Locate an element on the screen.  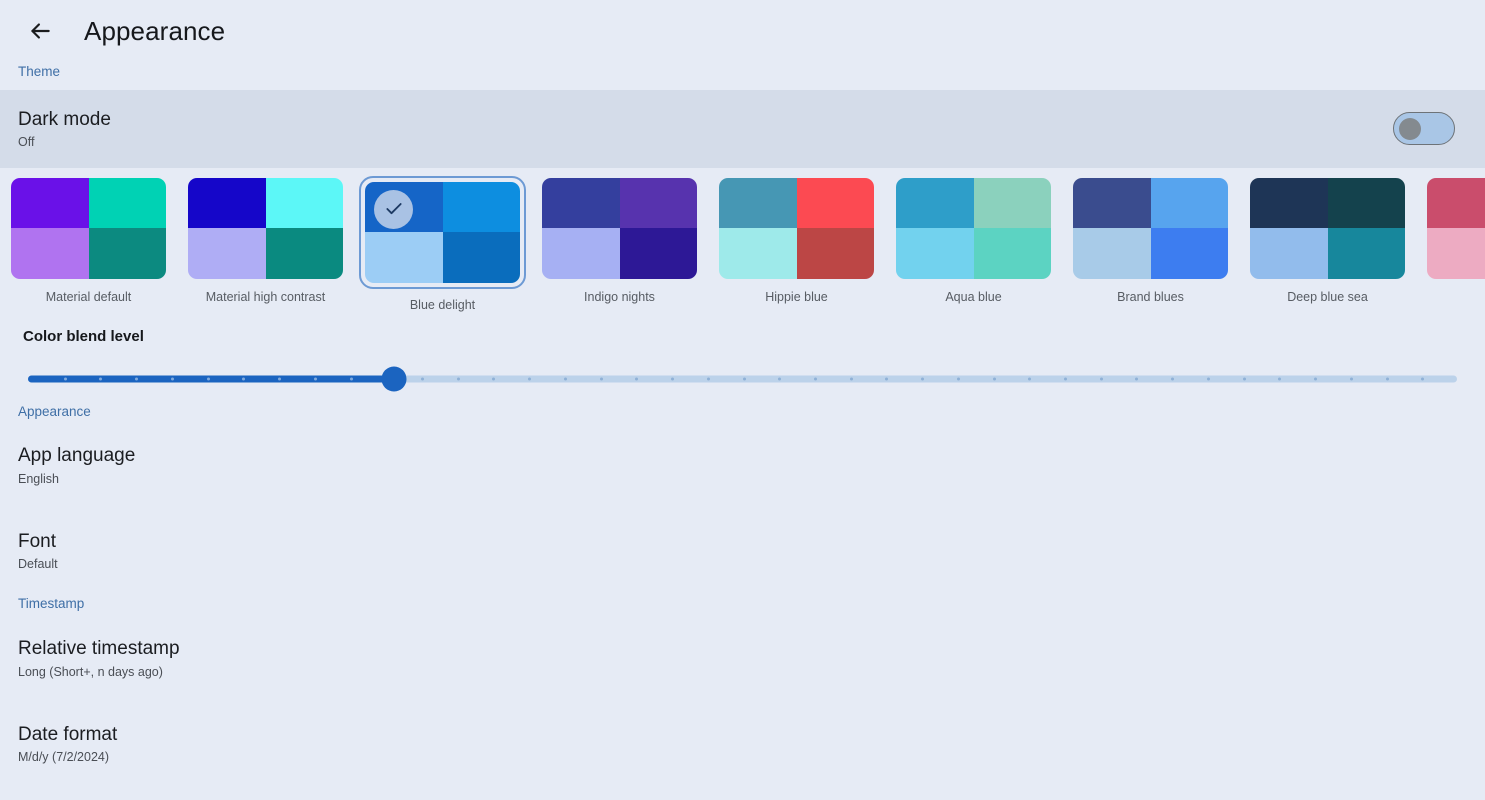
dark-mode-title: Dark mode is located at coordinates (64, 120).